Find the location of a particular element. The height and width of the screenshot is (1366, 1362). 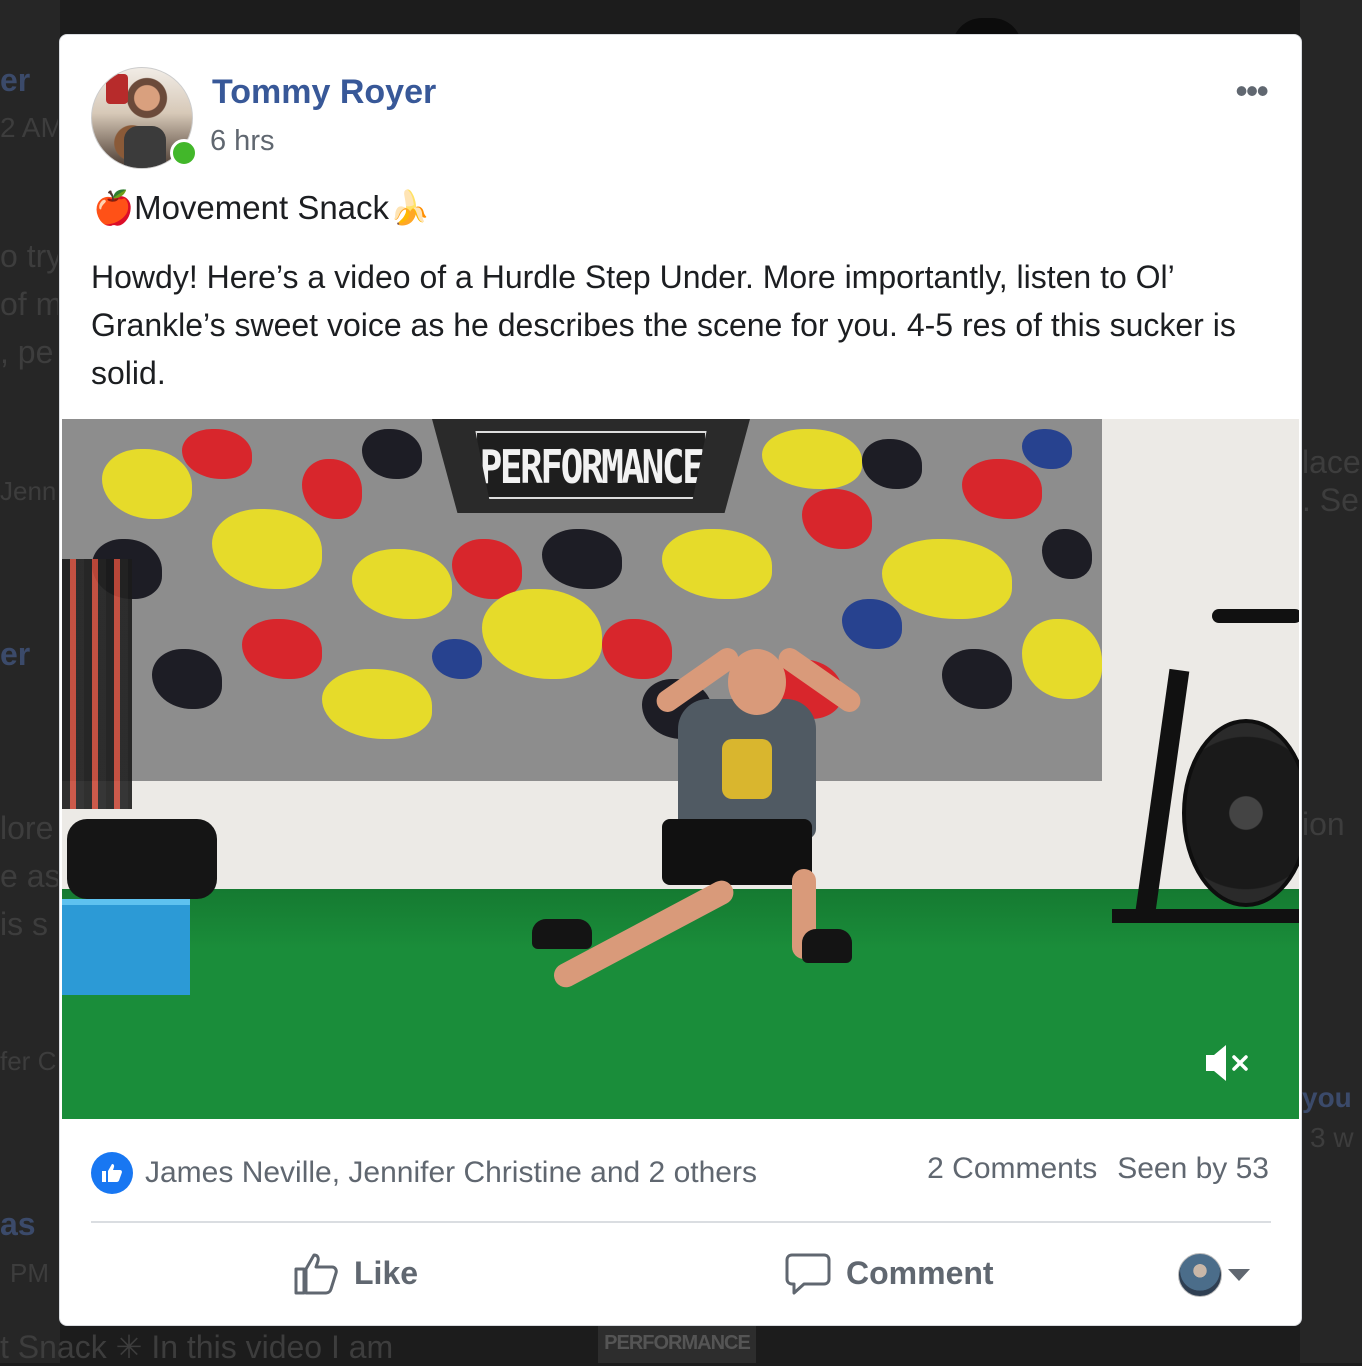

background-text: e as is located at coordinates (29, 876).